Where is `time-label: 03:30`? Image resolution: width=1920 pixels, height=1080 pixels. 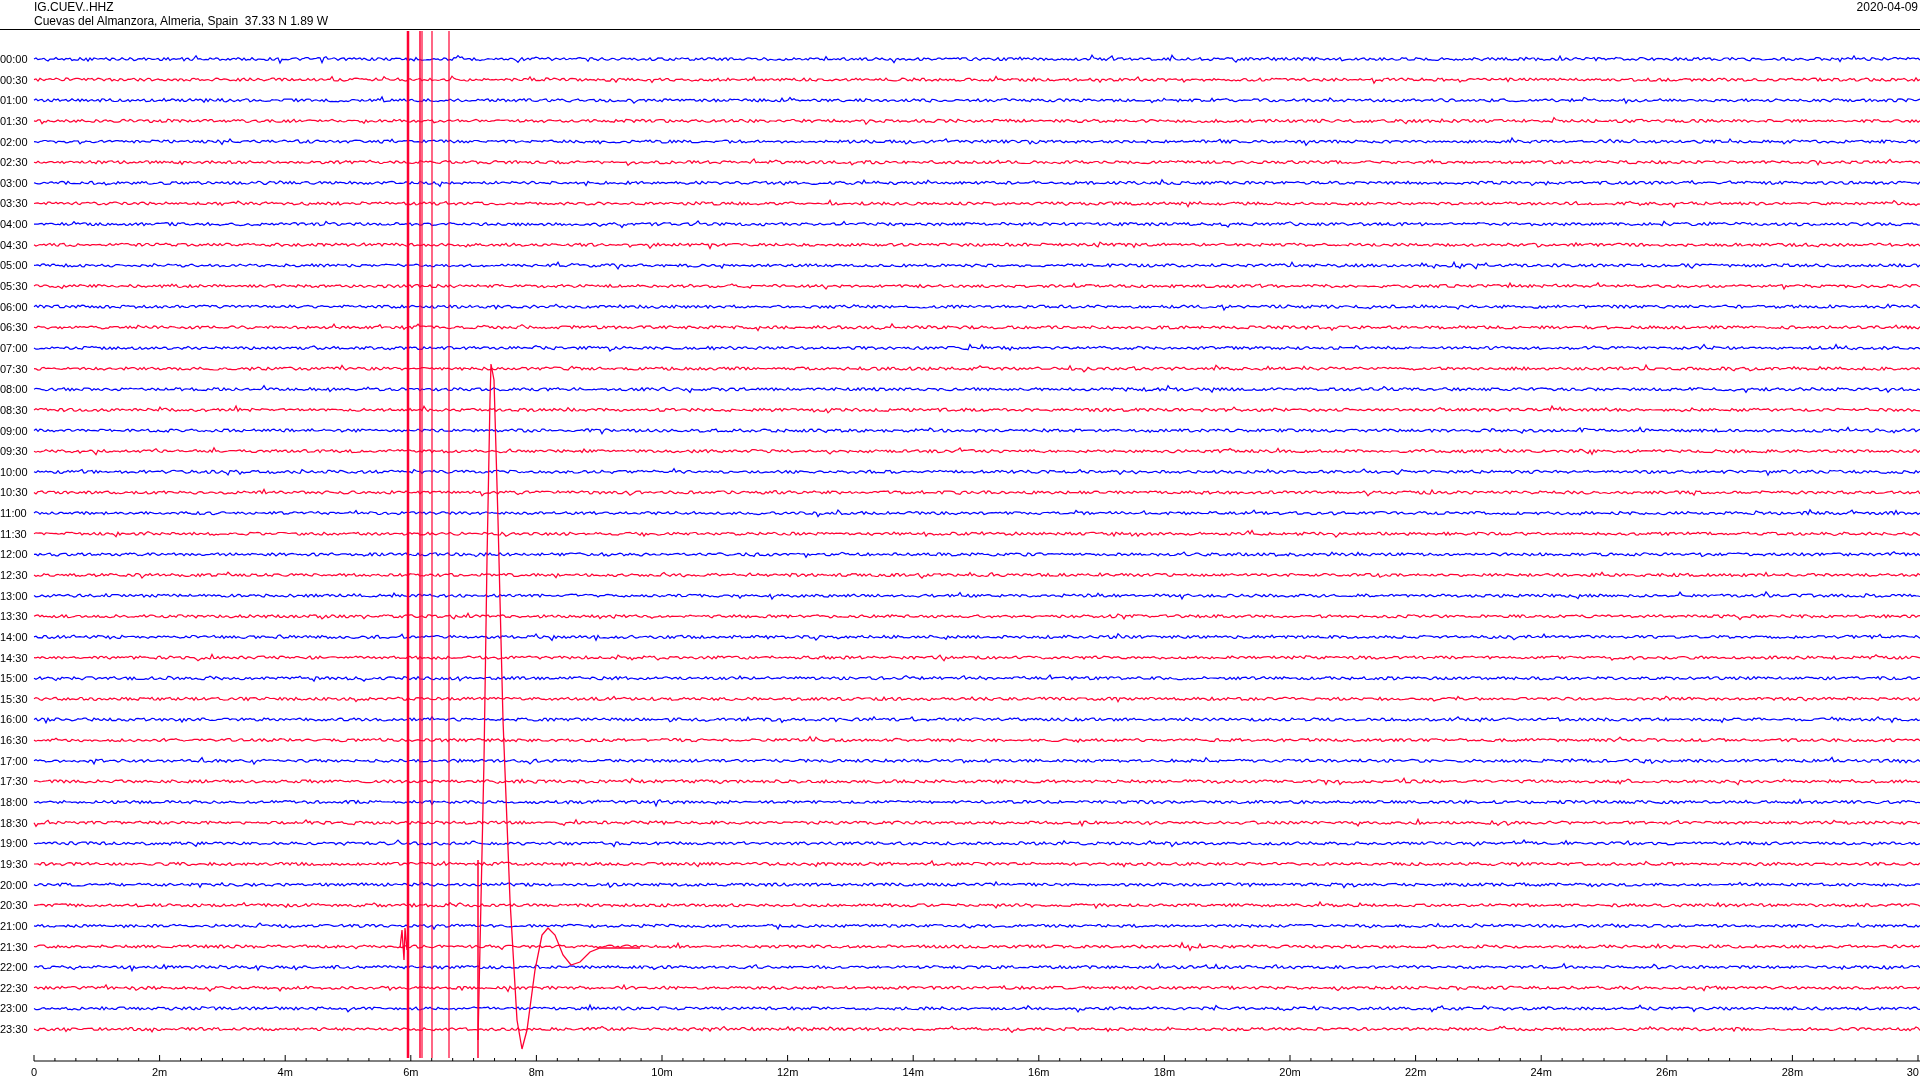
time-label: 03:30 is located at coordinates (14, 203).